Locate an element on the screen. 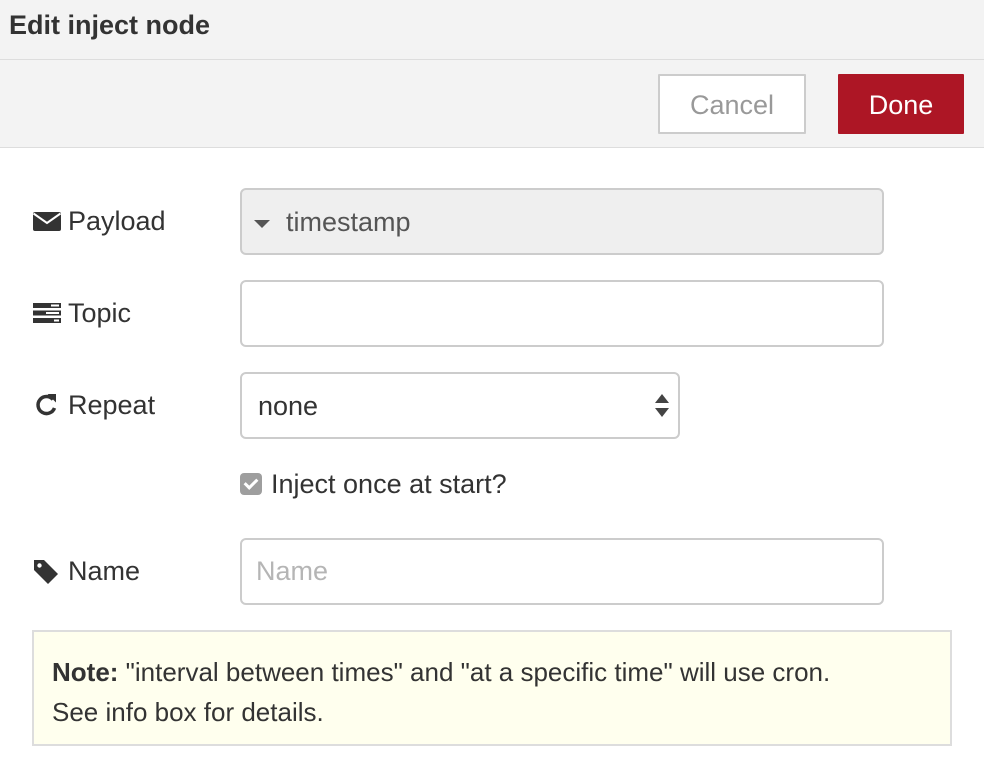 Image resolution: width=984 pixels, height=762 pixels. payload-label-text: Payload is located at coordinates (117, 221).